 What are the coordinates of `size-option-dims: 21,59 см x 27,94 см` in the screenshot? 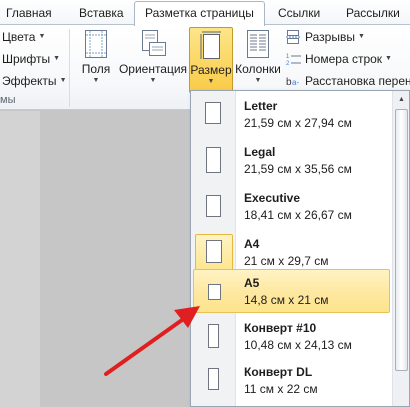 It's located at (298, 123).